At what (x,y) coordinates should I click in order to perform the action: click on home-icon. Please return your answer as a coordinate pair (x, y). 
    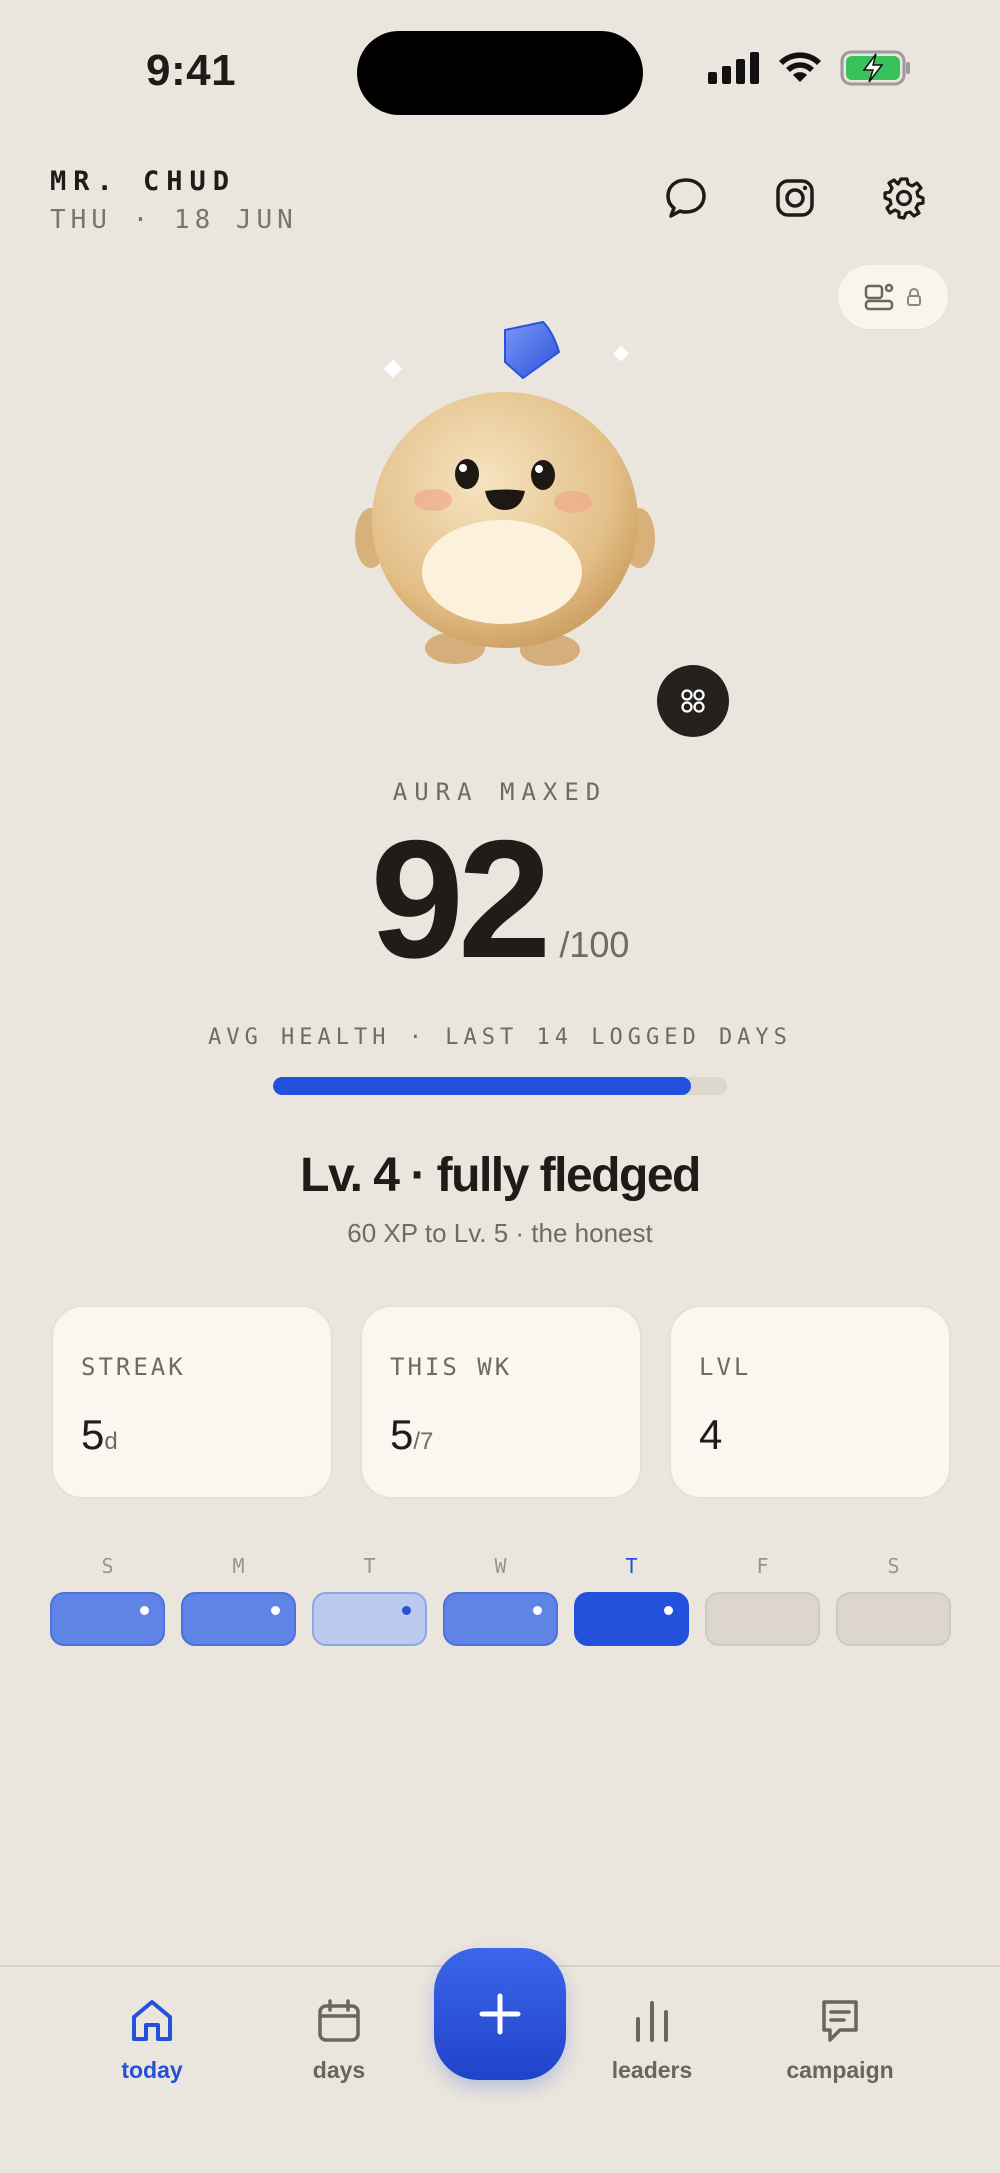
    Looking at the image, I should click on (152, 2020).